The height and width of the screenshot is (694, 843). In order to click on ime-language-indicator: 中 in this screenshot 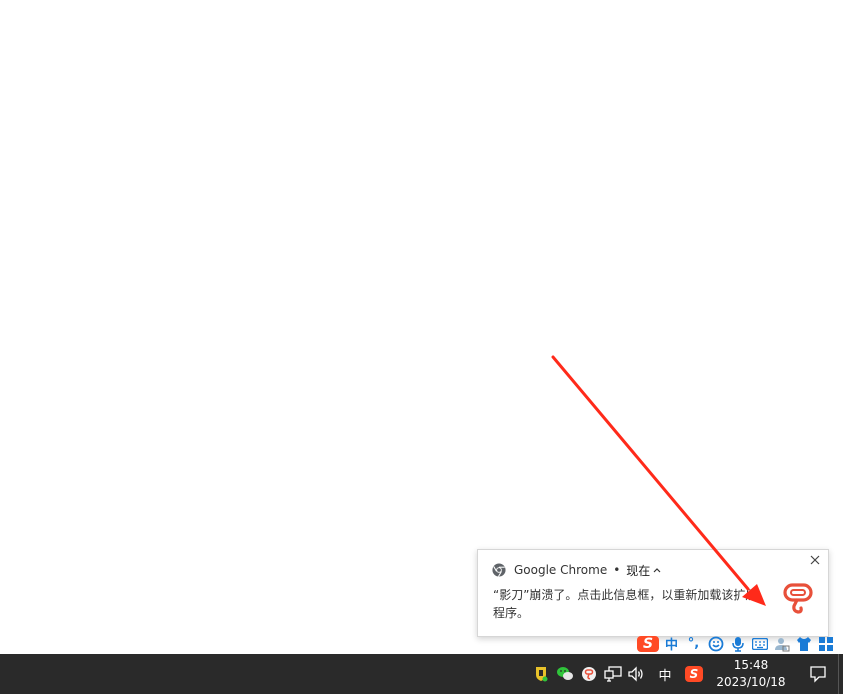, I will do `click(665, 674)`.